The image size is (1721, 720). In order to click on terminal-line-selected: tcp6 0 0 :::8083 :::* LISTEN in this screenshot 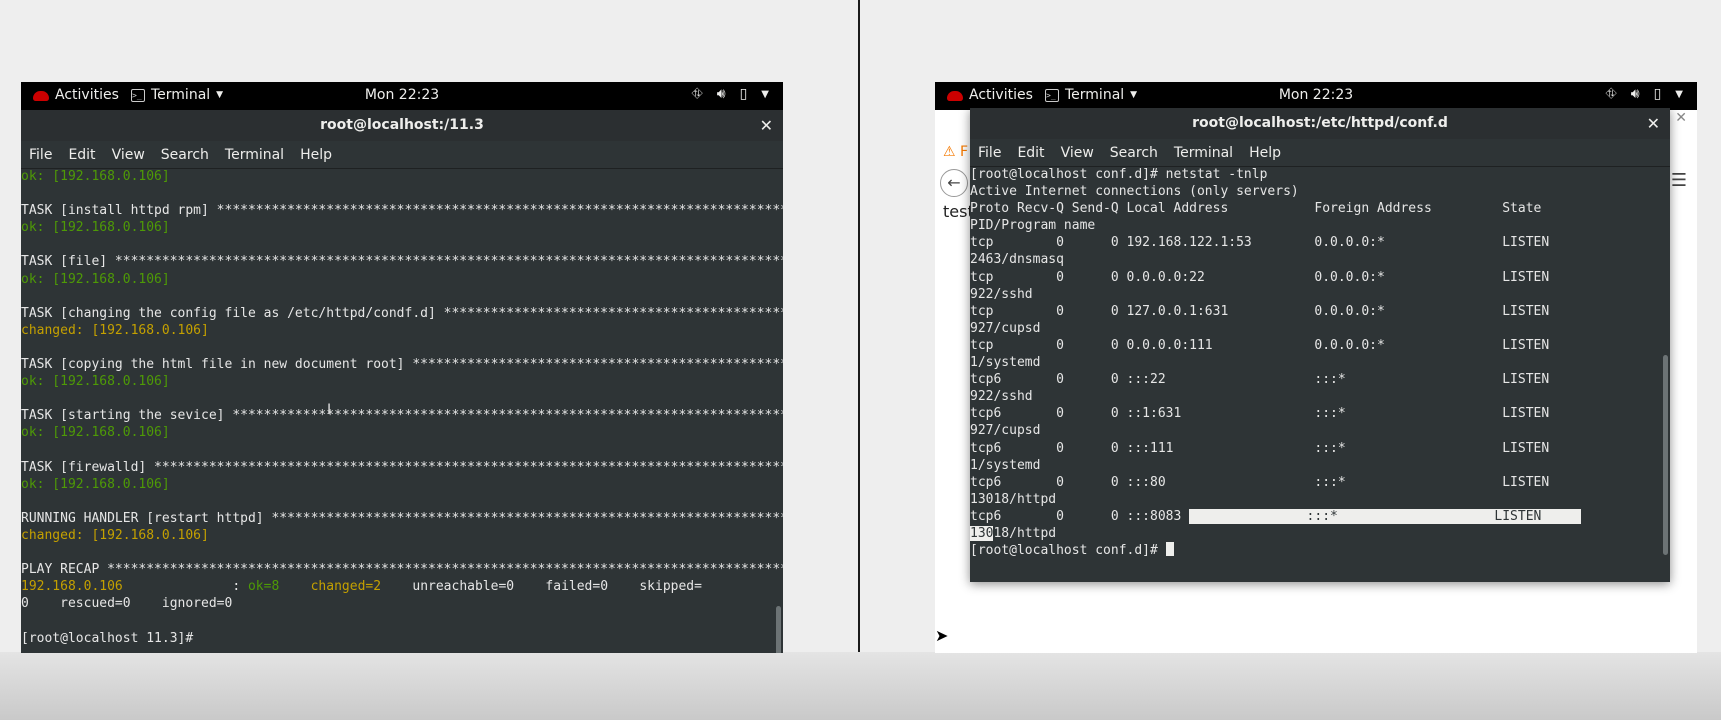, I will do `click(1320, 516)`.